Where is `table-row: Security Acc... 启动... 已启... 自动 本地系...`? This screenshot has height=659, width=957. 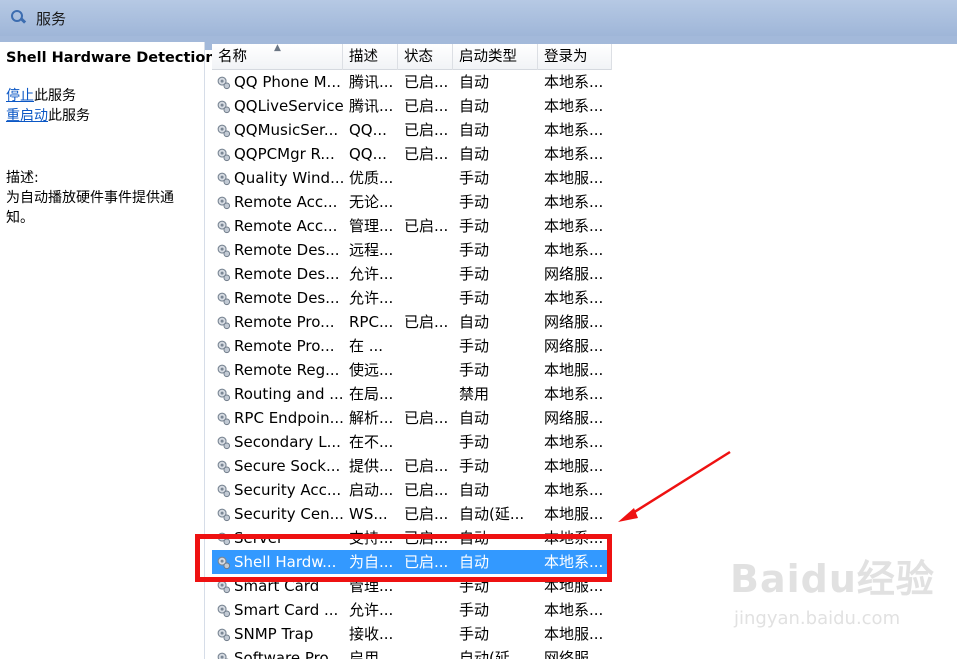
table-row: Security Acc... 启动... 已启... 自动 本地系... is located at coordinates (412, 490).